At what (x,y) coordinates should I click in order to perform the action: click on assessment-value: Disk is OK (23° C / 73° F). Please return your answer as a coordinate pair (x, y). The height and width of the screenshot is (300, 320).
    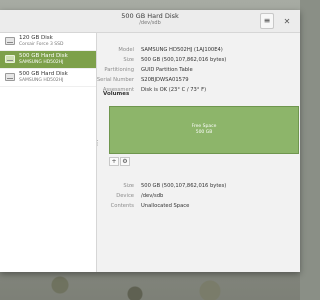
    Looking at the image, I should click on (174, 90).